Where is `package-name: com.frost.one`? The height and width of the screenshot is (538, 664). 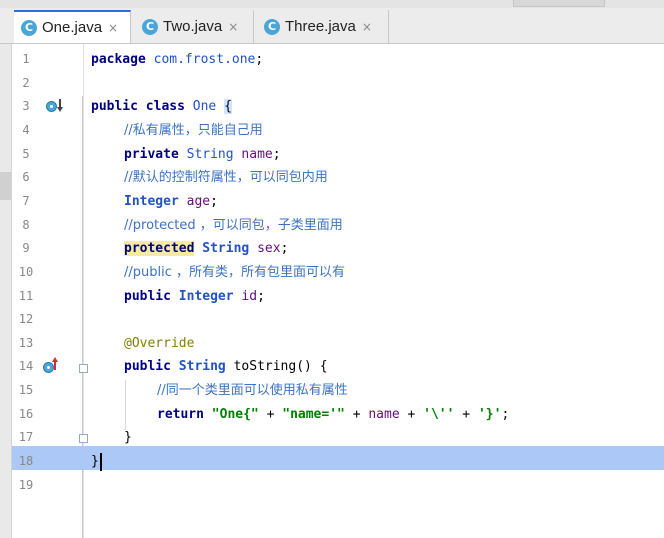
package-name: com.frost.one is located at coordinates (204, 59).